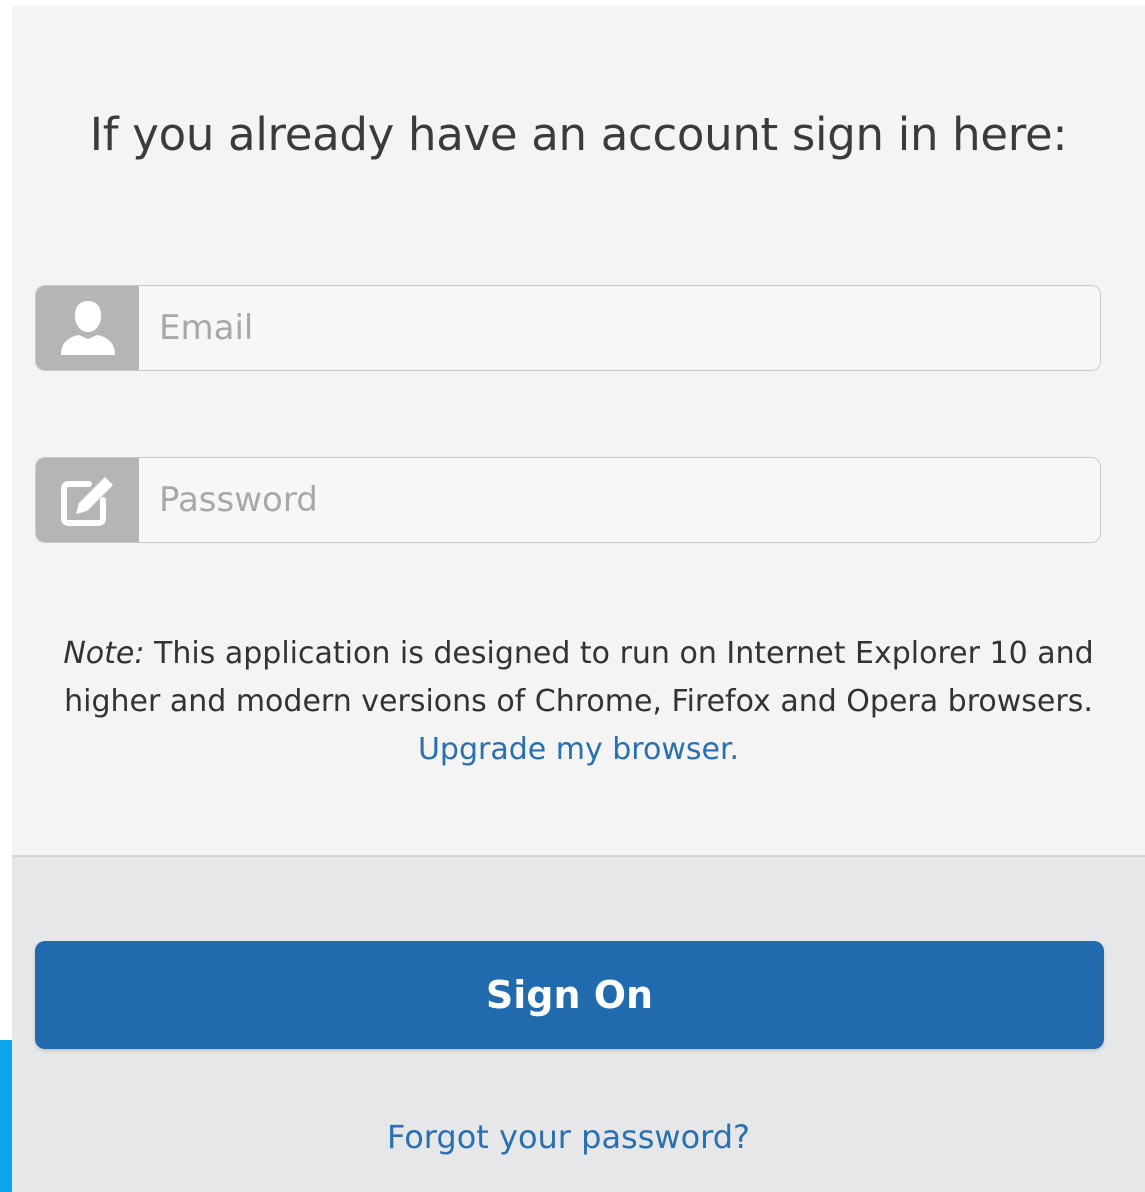  What do you see at coordinates (568, 1137) in the screenshot?
I see `forgot-password-link: Forgot your password?` at bounding box center [568, 1137].